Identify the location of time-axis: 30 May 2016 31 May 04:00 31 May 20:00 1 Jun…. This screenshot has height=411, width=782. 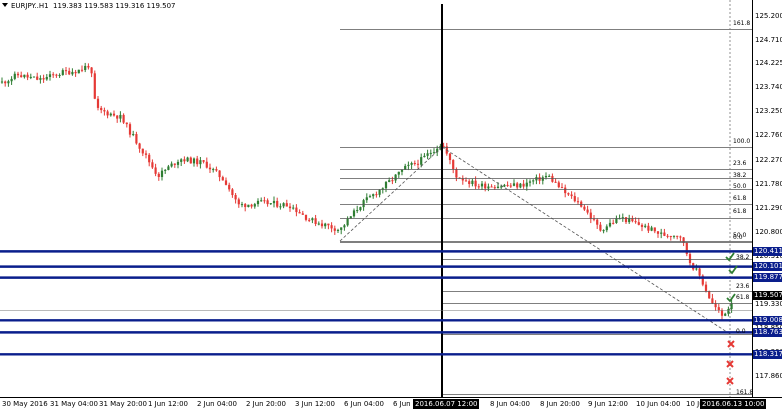
(391, 404).